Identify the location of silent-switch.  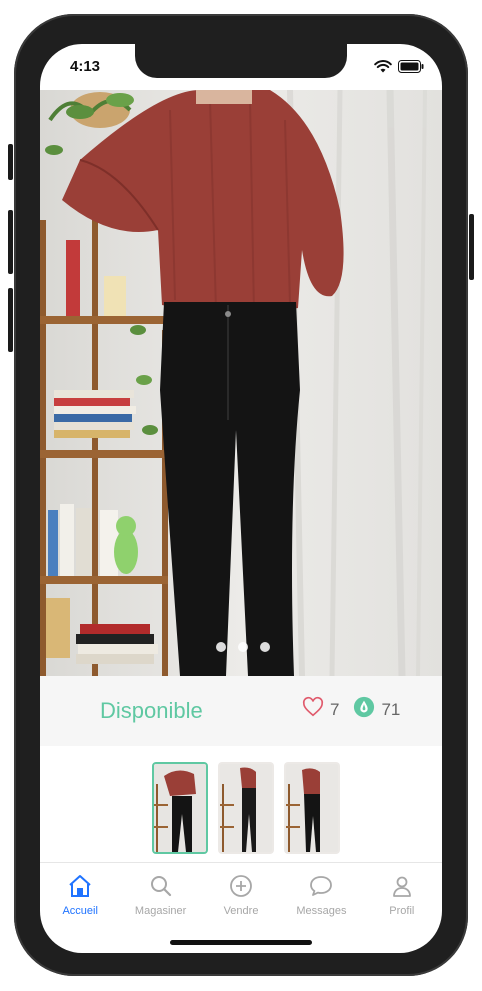
(10, 162).